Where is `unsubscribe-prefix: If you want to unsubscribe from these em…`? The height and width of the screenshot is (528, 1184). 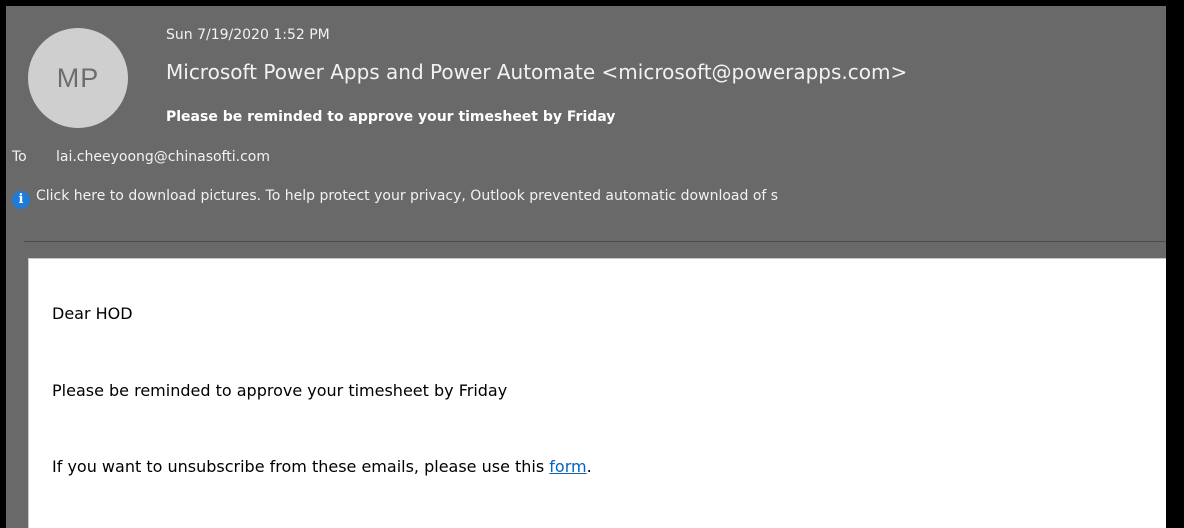 unsubscribe-prefix: If you want to unsubscribe from these em… is located at coordinates (301, 466).